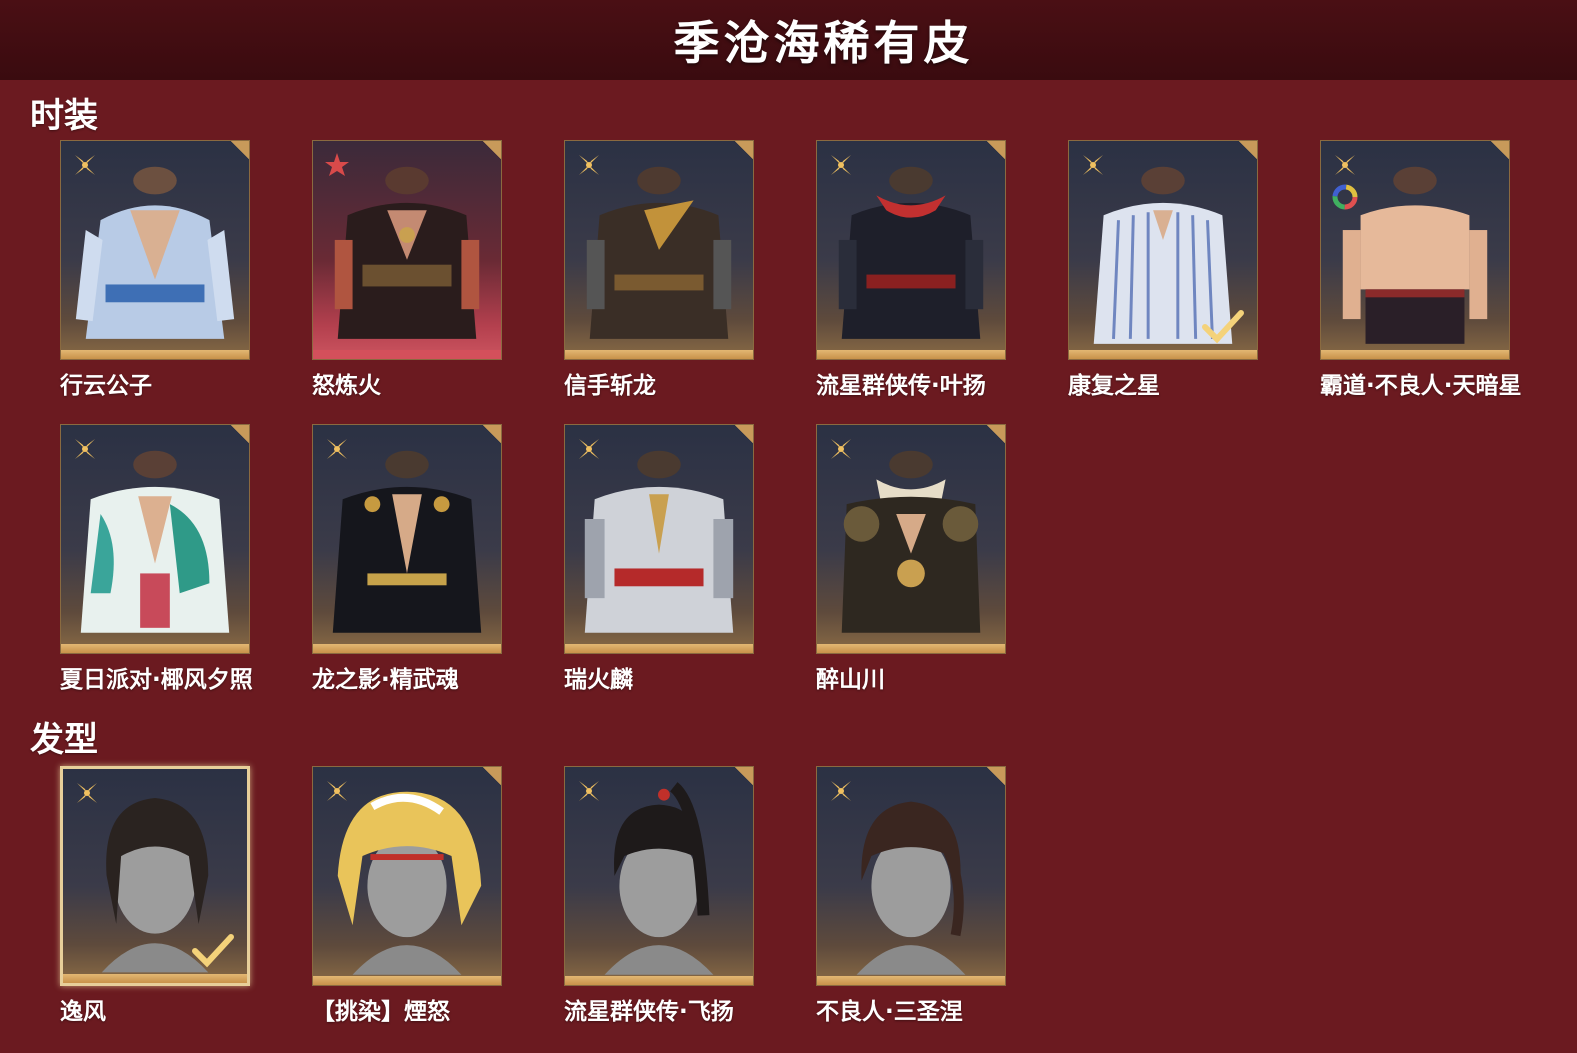 The width and height of the screenshot is (1577, 1053). I want to click on section-title-hair: 发型, so click(64, 740).